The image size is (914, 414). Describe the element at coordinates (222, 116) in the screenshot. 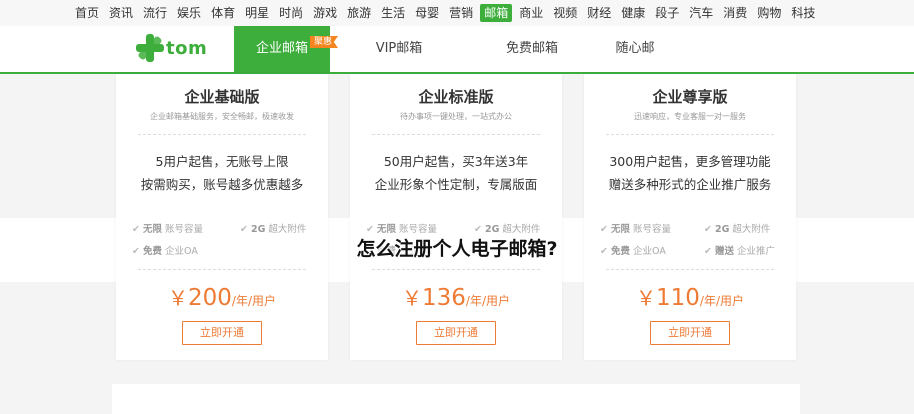

I see `plan-subtitle: 企业邮箱基础服务，安全畅邮，极速收发` at that location.